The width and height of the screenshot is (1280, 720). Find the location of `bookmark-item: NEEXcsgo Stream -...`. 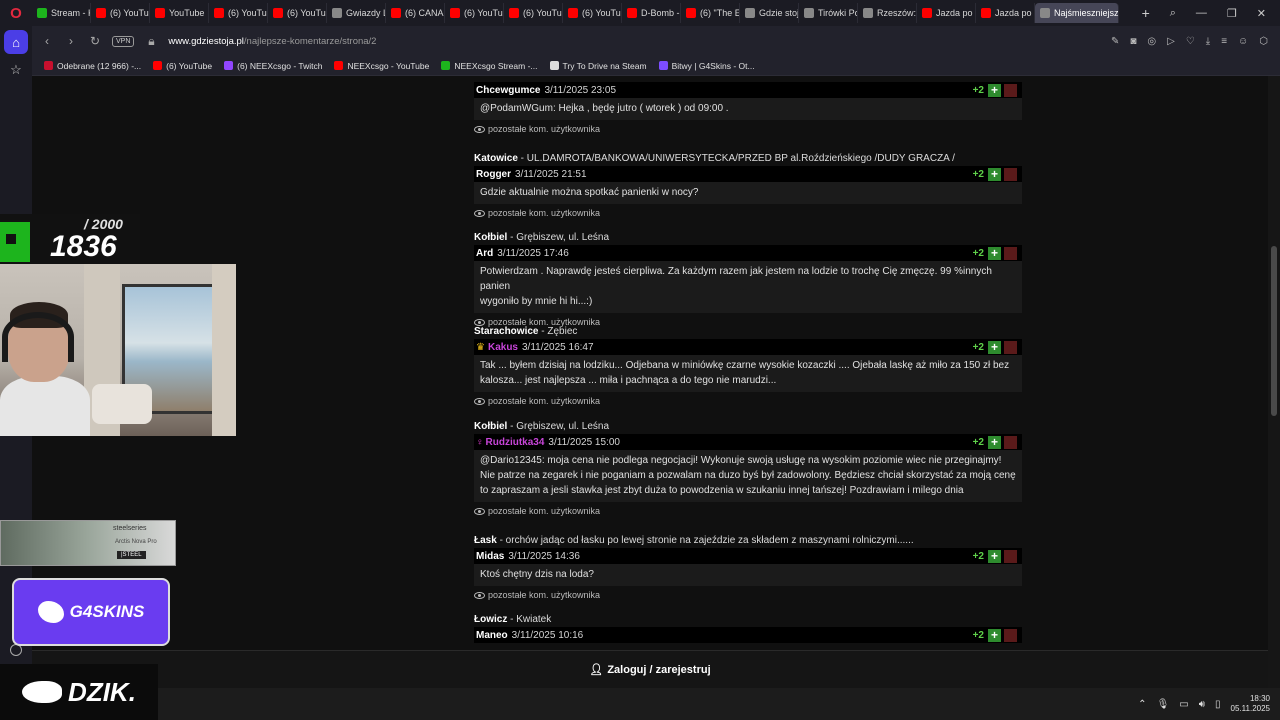

bookmark-item: NEEXcsgo Stream -... is located at coordinates (489, 66).